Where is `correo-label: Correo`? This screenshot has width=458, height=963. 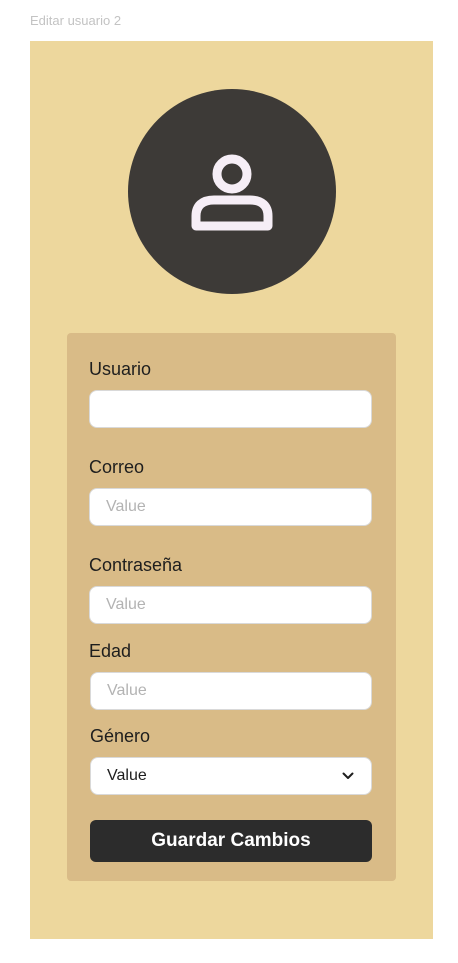 correo-label: Correo is located at coordinates (117, 467).